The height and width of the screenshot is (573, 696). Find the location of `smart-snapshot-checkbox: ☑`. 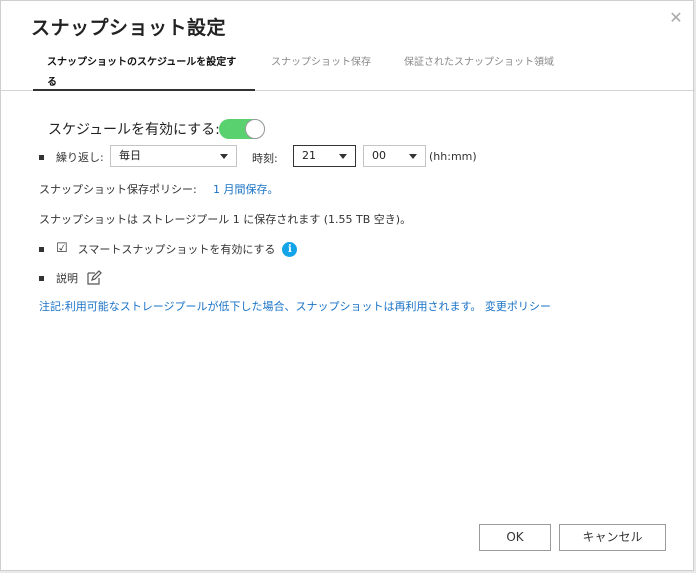

smart-snapshot-checkbox: ☑ is located at coordinates (62, 249).